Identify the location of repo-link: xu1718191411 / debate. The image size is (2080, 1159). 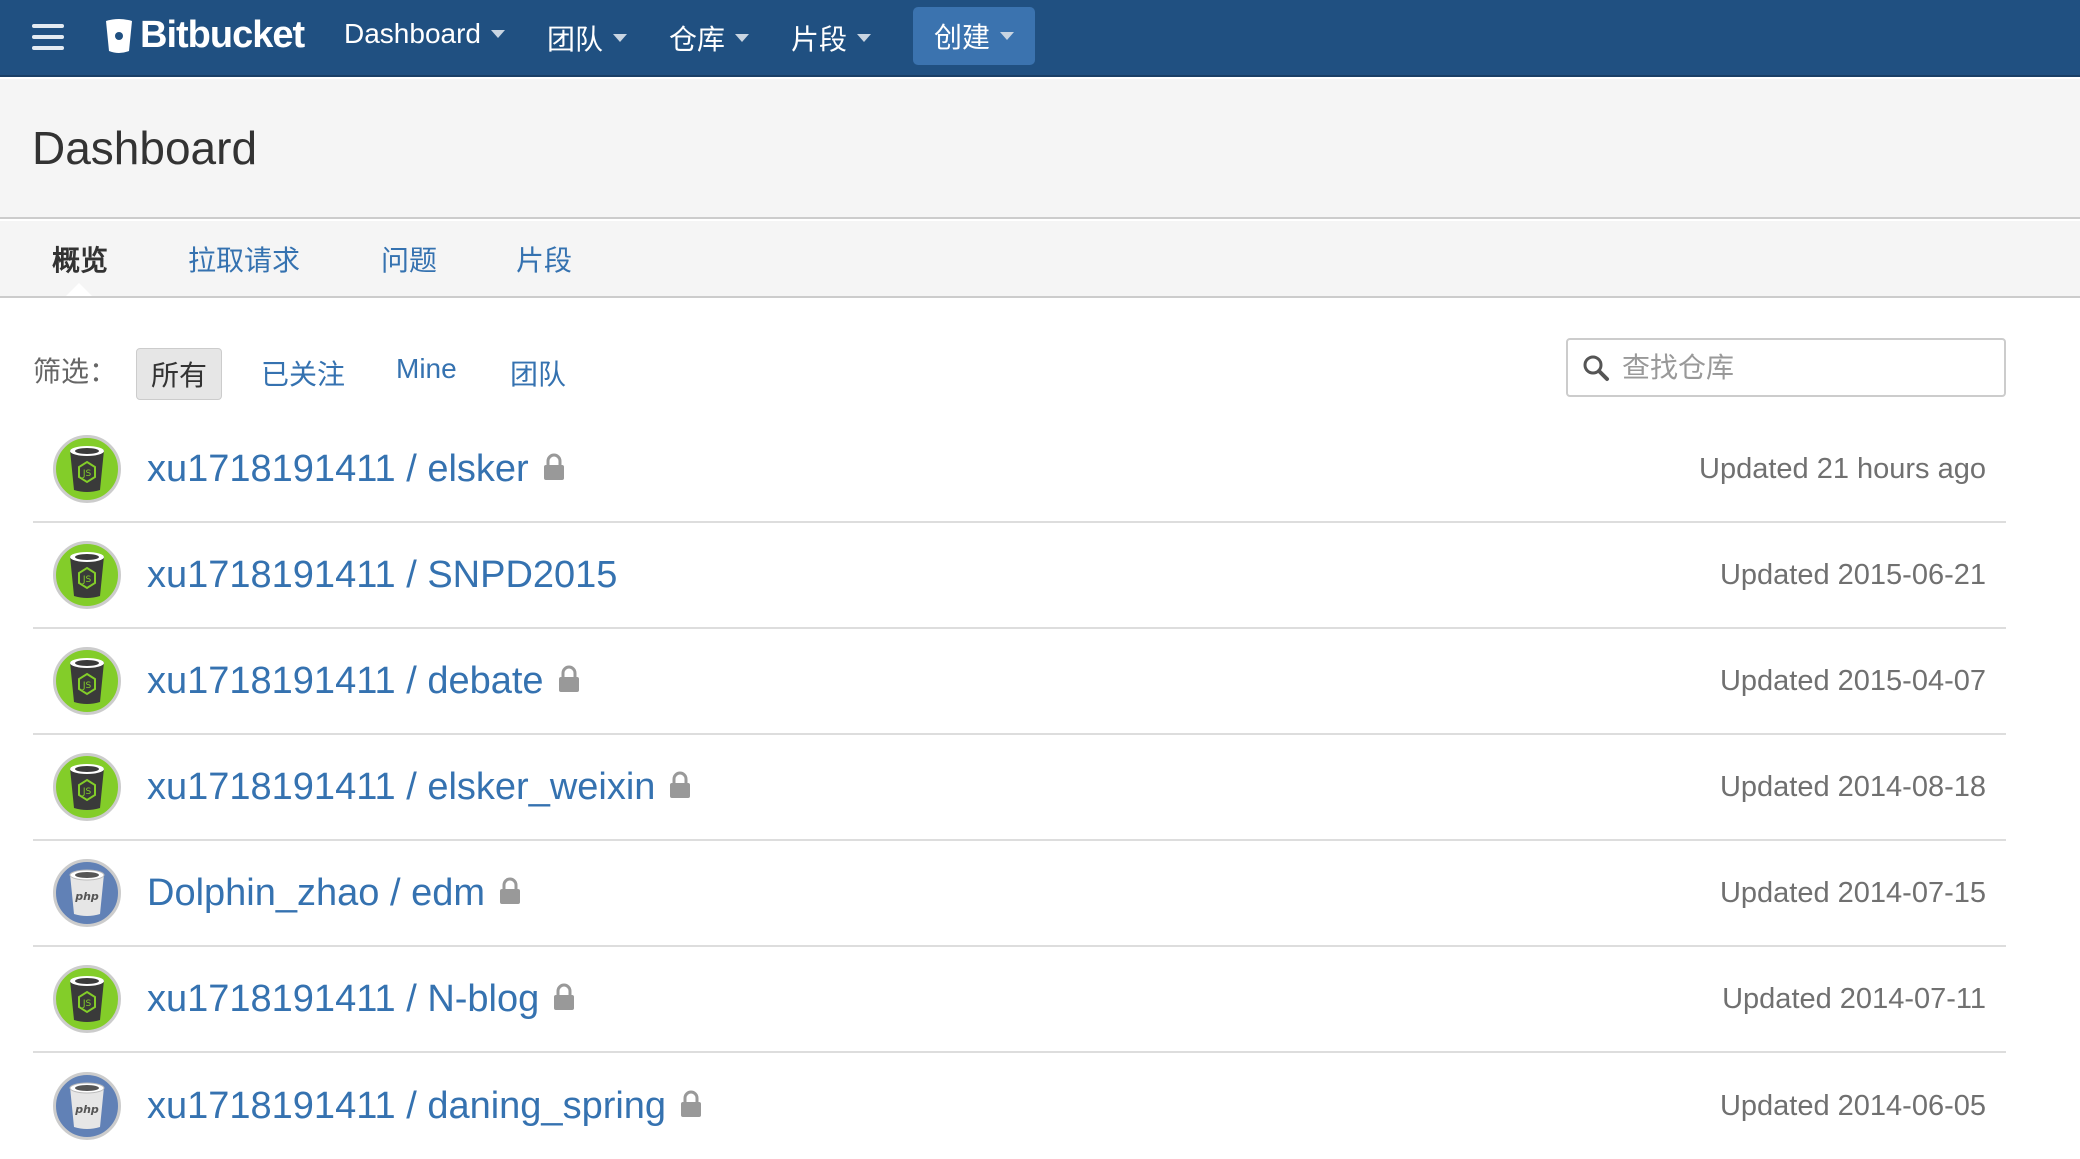
(363, 681).